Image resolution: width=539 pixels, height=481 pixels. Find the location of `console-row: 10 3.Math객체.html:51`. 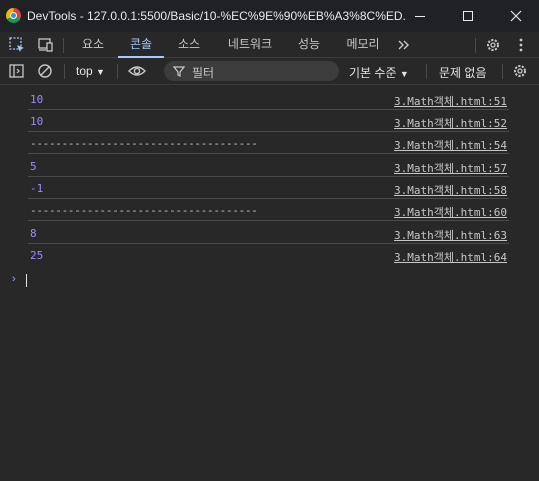

console-row: 10 3.Math객체.html:51 is located at coordinates (269, 99).